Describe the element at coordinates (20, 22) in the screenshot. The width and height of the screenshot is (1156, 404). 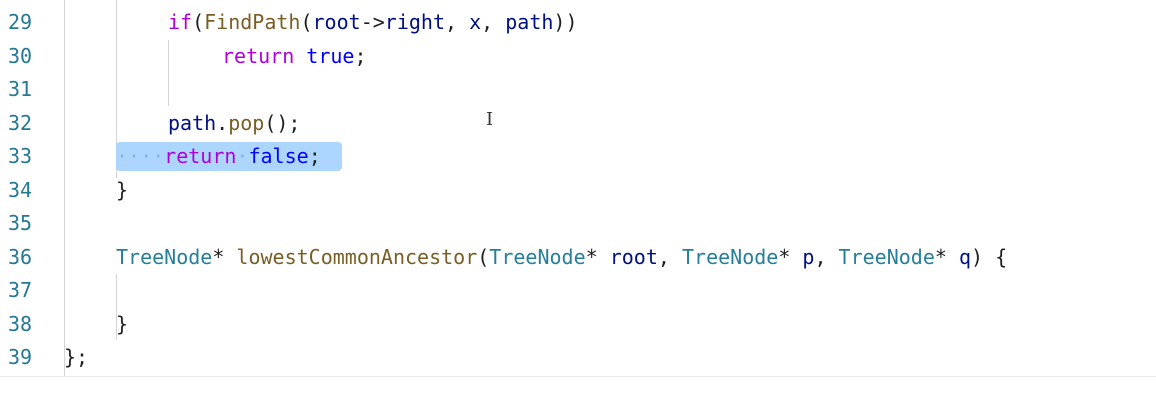
I see `line-number: 29` at that location.